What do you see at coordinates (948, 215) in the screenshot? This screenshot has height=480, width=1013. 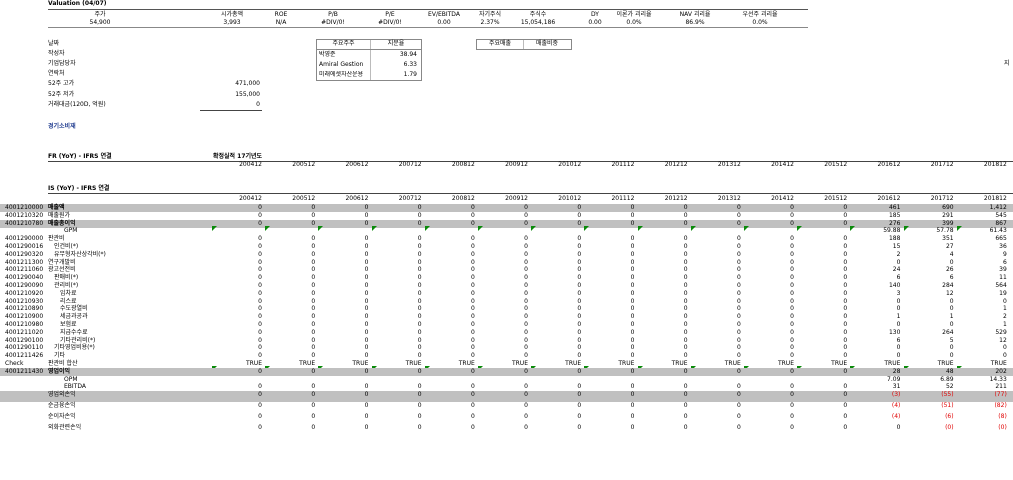 I see `row-value-cell: 291` at bounding box center [948, 215].